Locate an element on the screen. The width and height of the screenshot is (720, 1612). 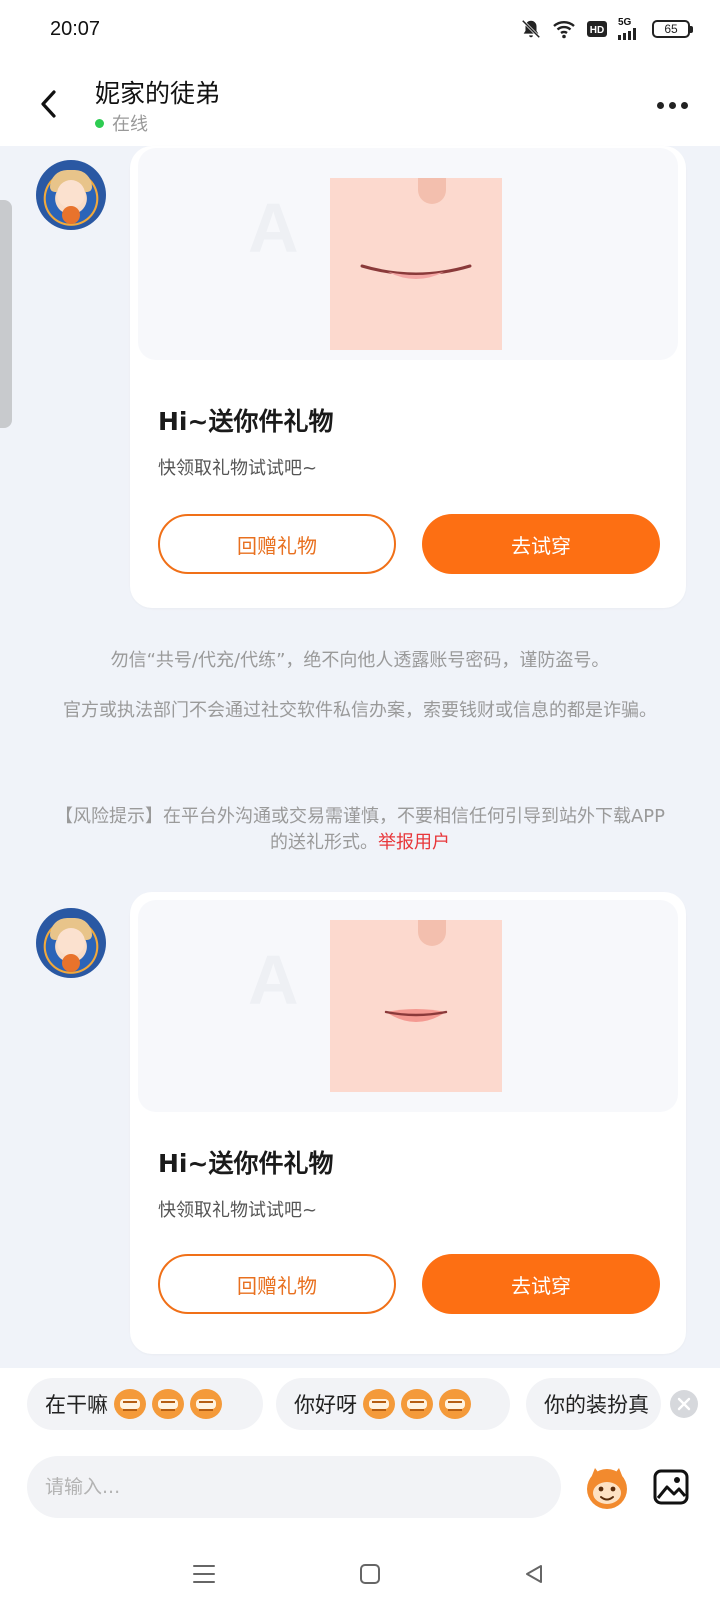
hd-label: HD is located at coordinates (597, 30).